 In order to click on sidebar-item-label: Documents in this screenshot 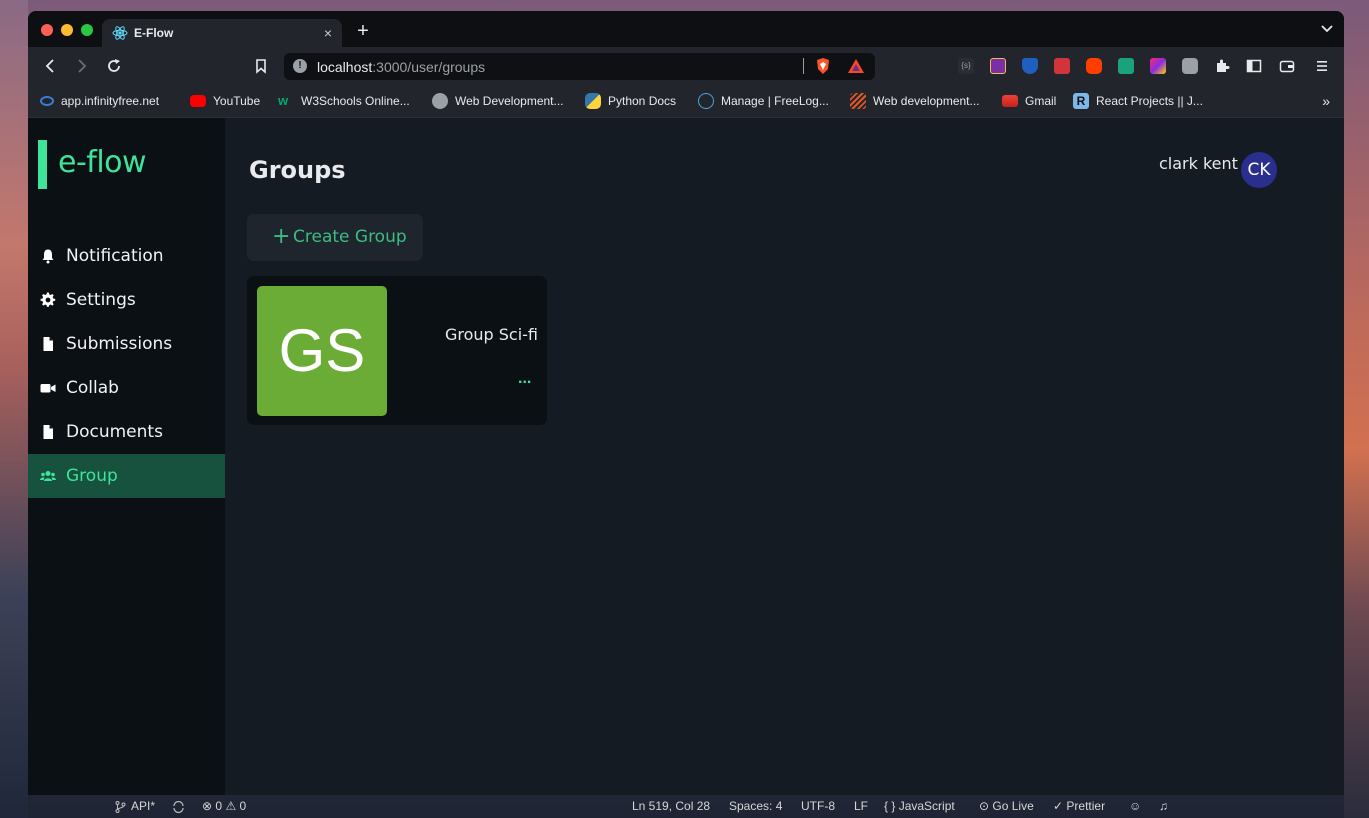, I will do `click(114, 432)`.